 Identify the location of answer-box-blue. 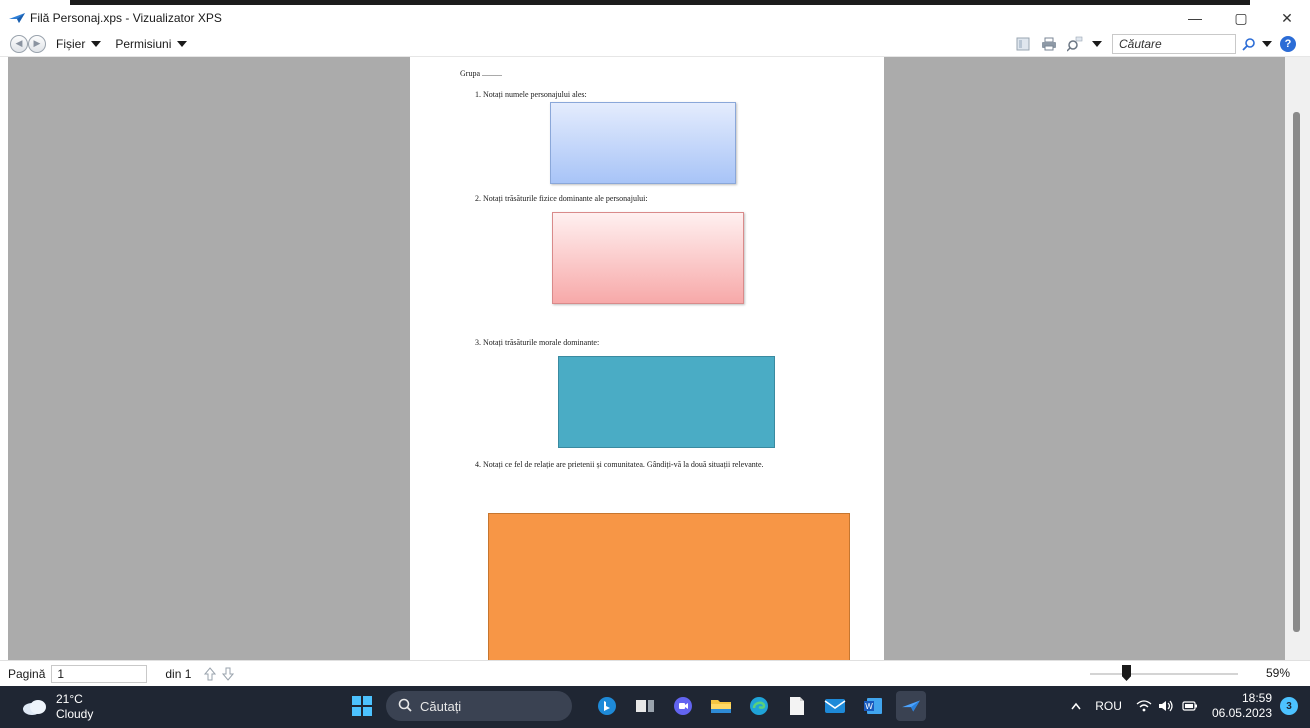
(643, 143).